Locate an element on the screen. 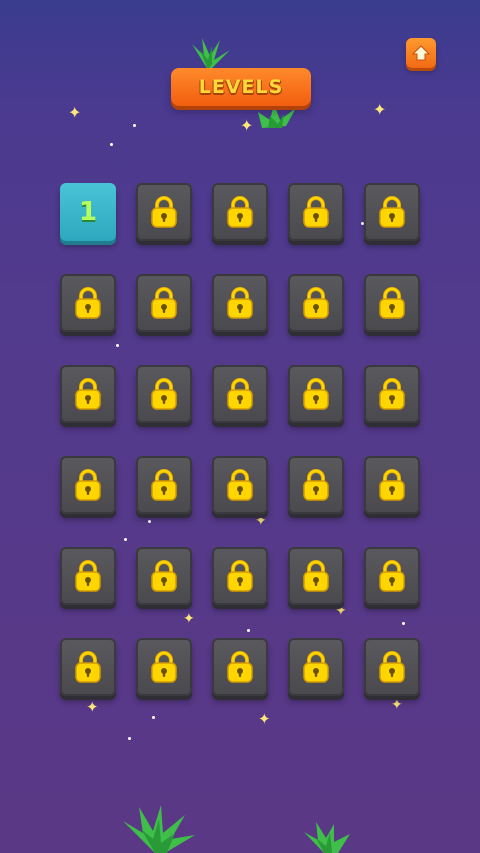 Image resolution: width=480 pixels, height=853 pixels. level-number: 1 is located at coordinates (88, 212).